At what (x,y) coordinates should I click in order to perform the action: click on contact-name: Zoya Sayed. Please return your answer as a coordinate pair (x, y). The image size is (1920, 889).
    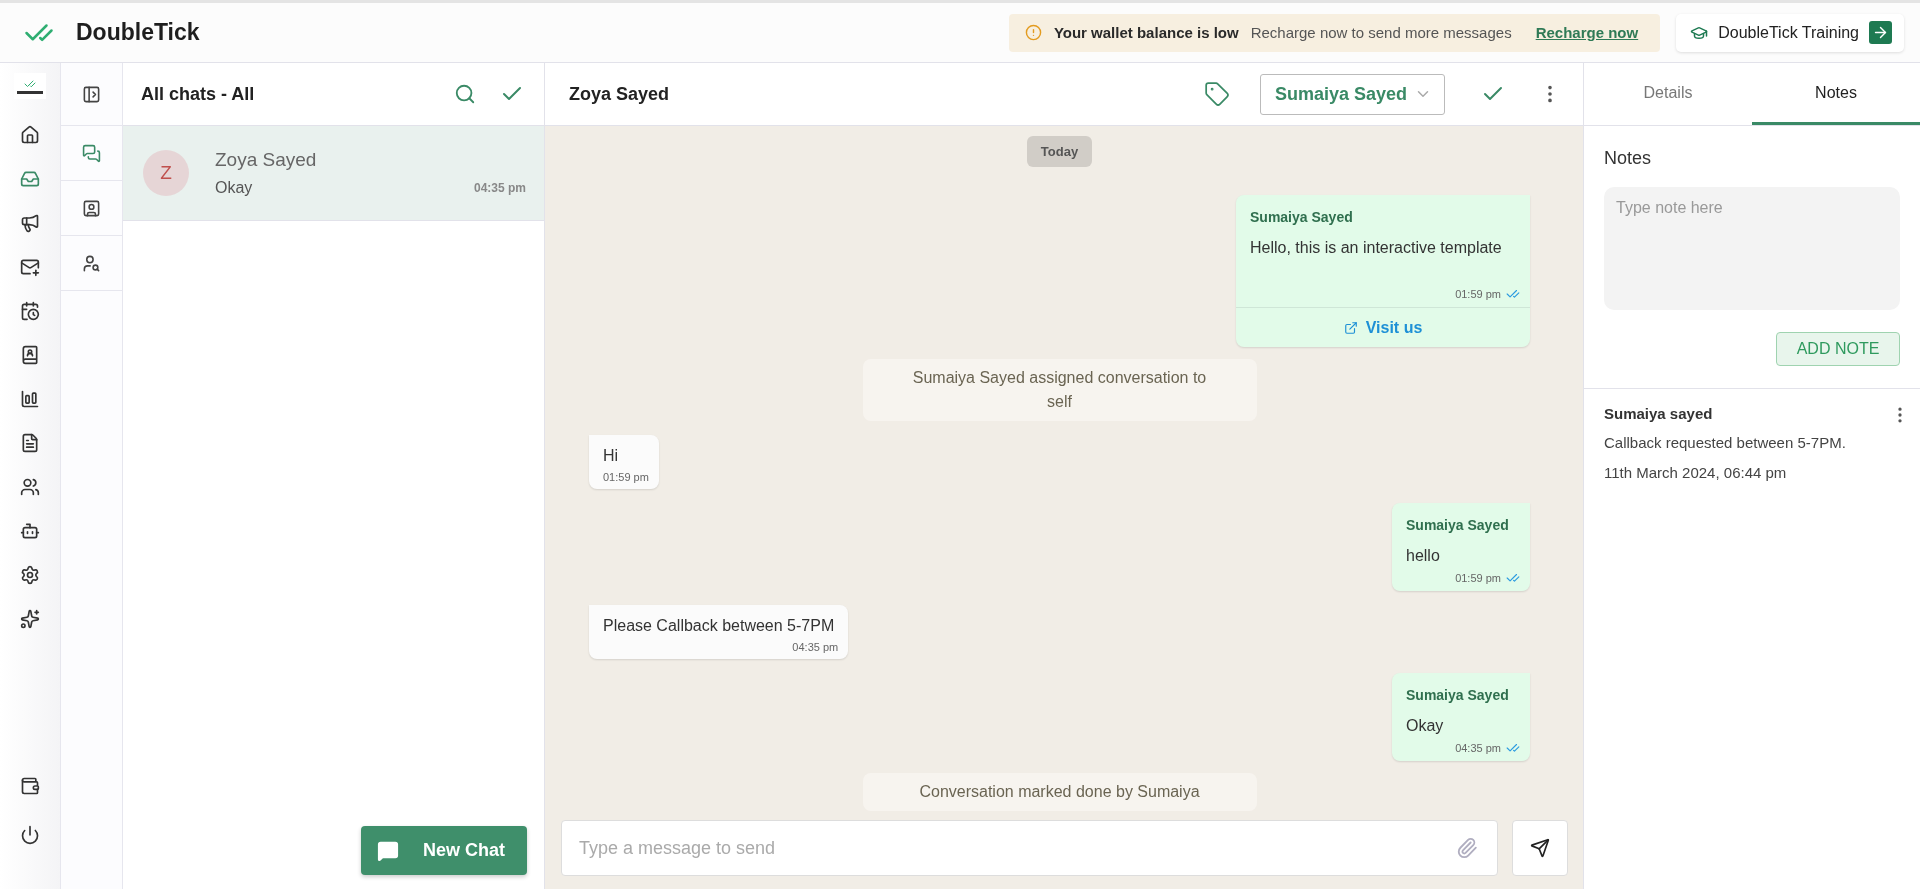
    Looking at the image, I should click on (266, 160).